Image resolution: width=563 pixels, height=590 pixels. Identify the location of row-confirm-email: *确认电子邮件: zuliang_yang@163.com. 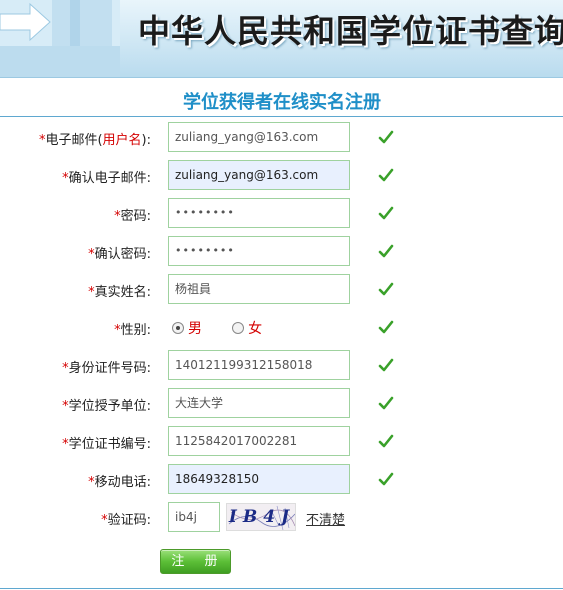
(281, 175).